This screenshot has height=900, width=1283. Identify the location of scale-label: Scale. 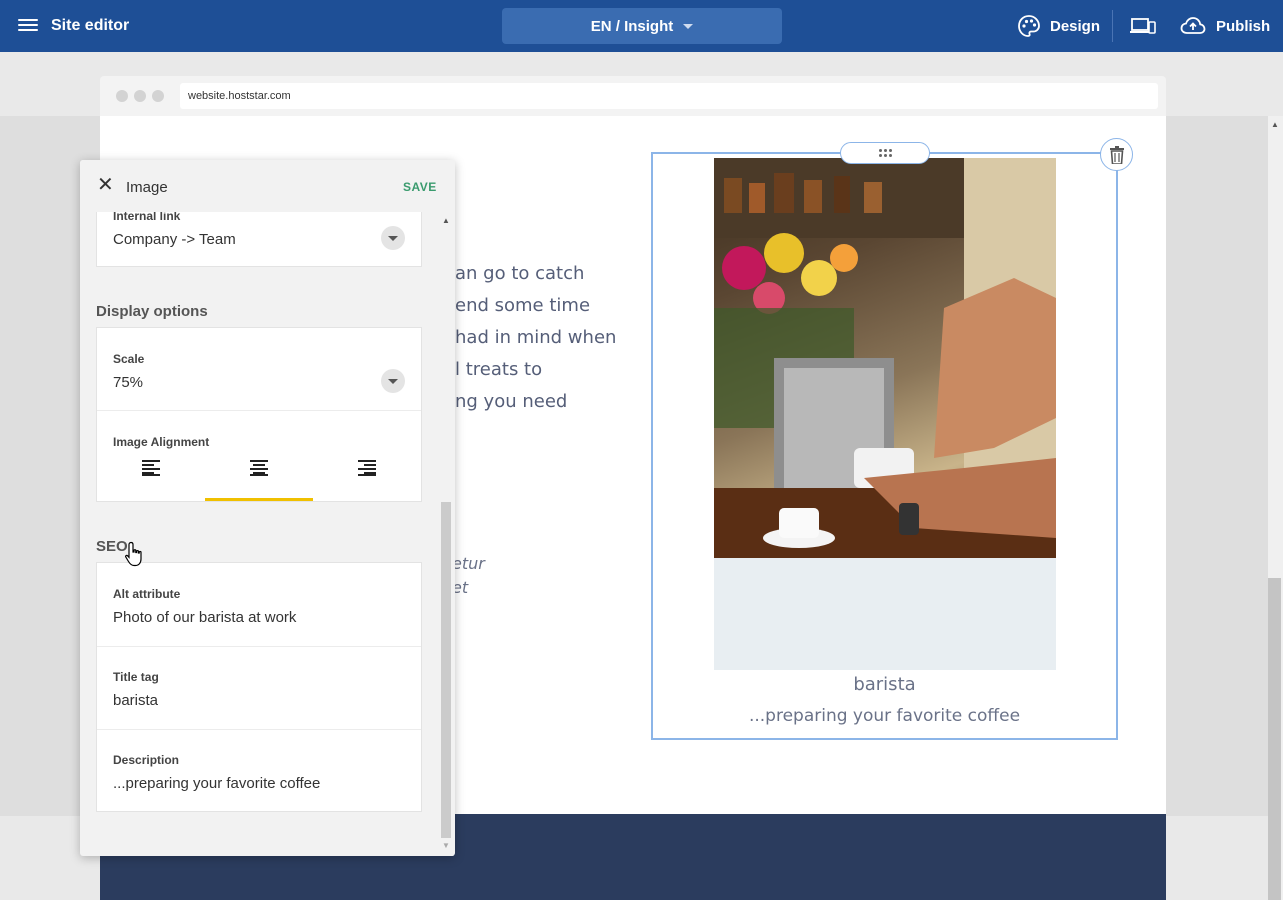
(129, 359).